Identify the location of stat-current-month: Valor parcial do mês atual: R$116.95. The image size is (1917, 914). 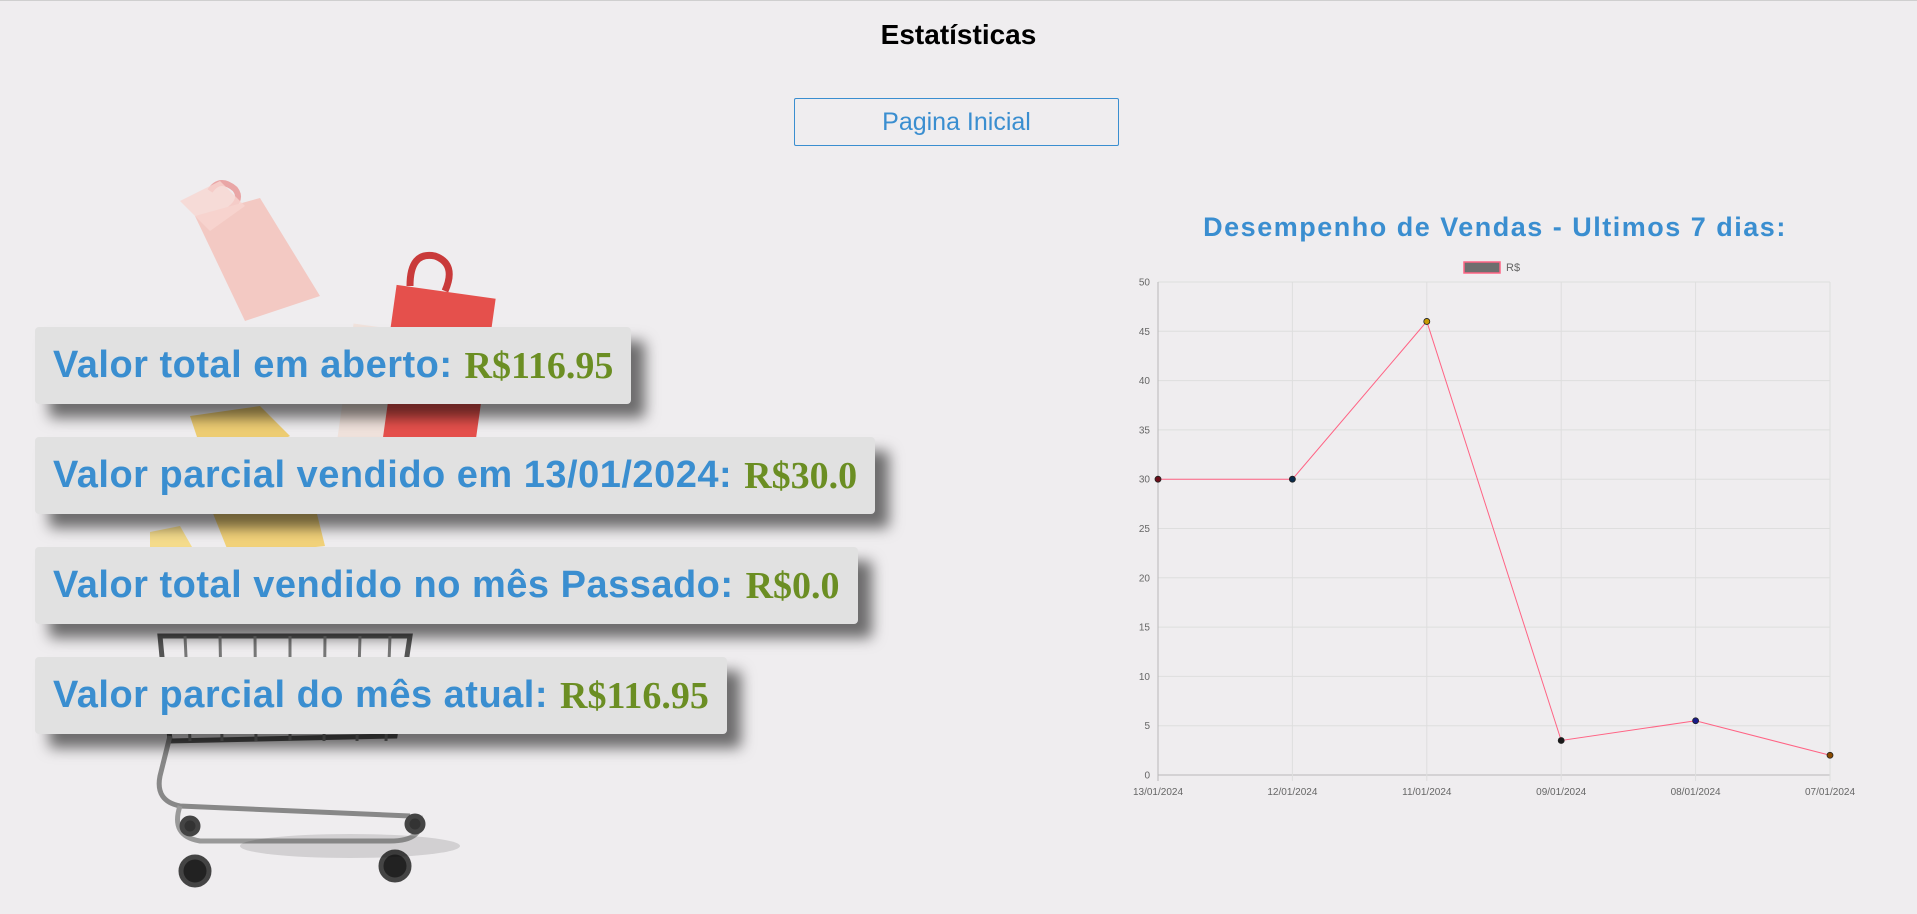
(381, 695).